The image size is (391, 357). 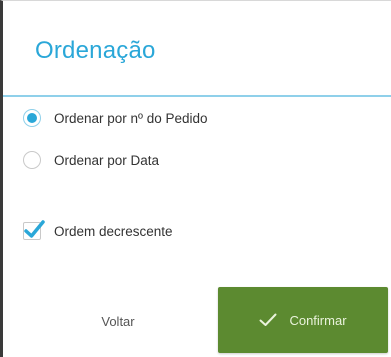 I want to click on radio-dot, so click(x=32, y=118).